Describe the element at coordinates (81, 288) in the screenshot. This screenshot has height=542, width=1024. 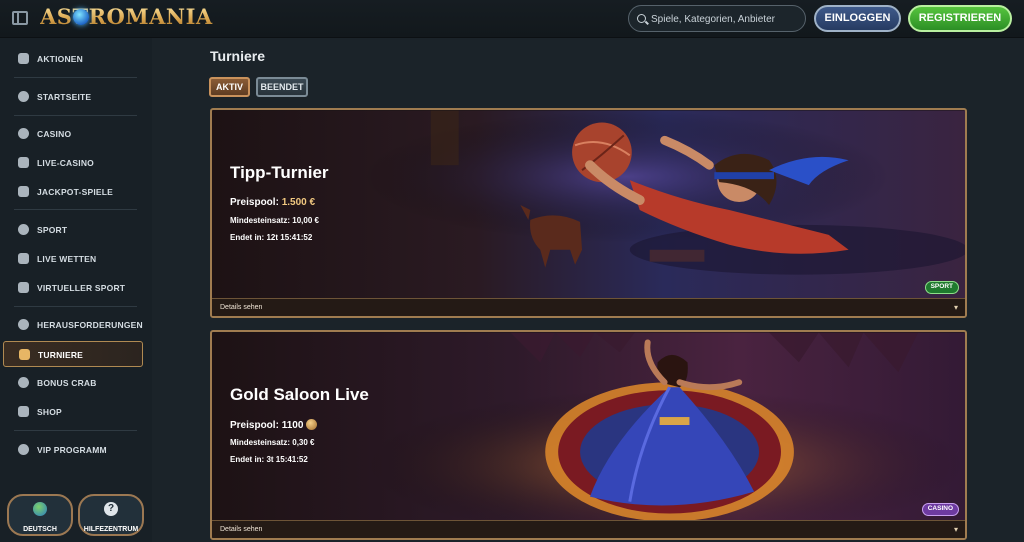
I see `sidebar-item-label: VIRTUELLER SPORT` at that location.